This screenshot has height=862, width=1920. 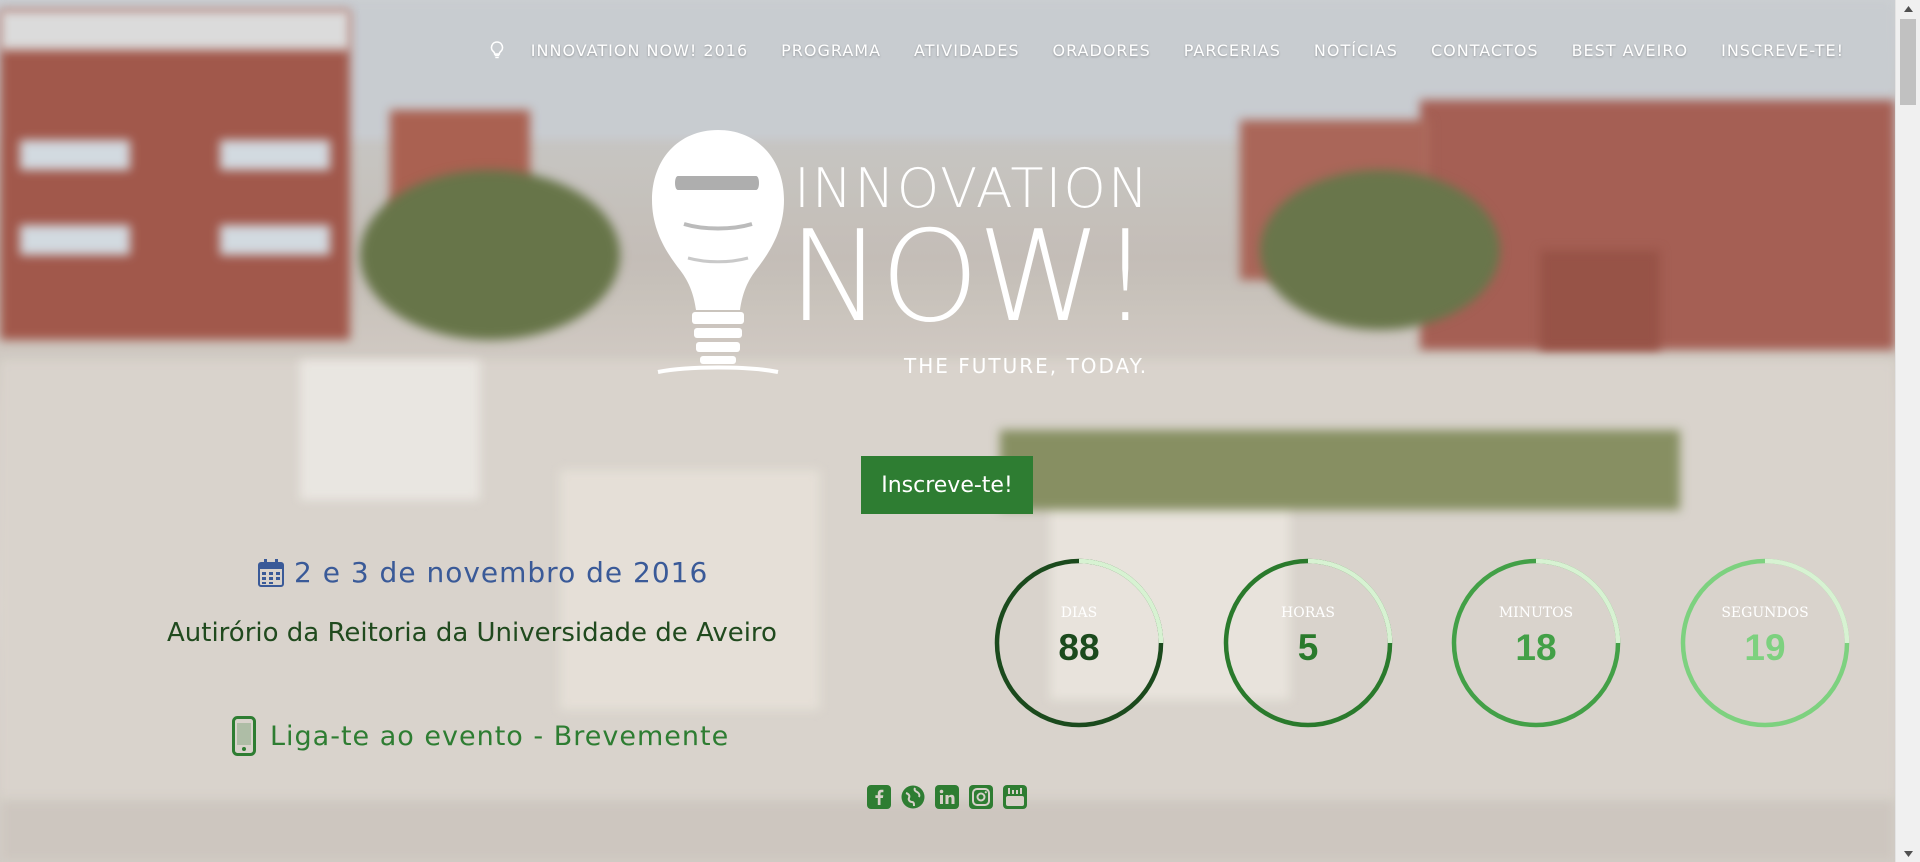 I want to click on countdown-minutes-value: 18, so click(x=1536, y=647).